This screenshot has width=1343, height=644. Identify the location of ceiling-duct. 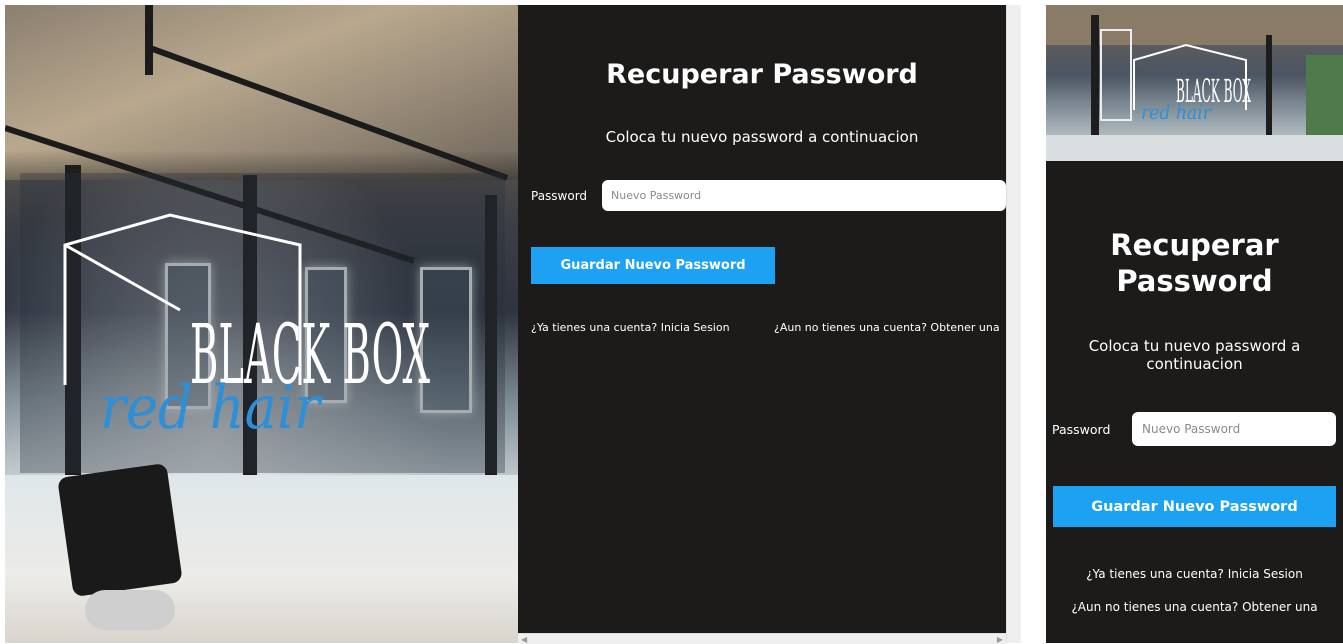
(149, 40).